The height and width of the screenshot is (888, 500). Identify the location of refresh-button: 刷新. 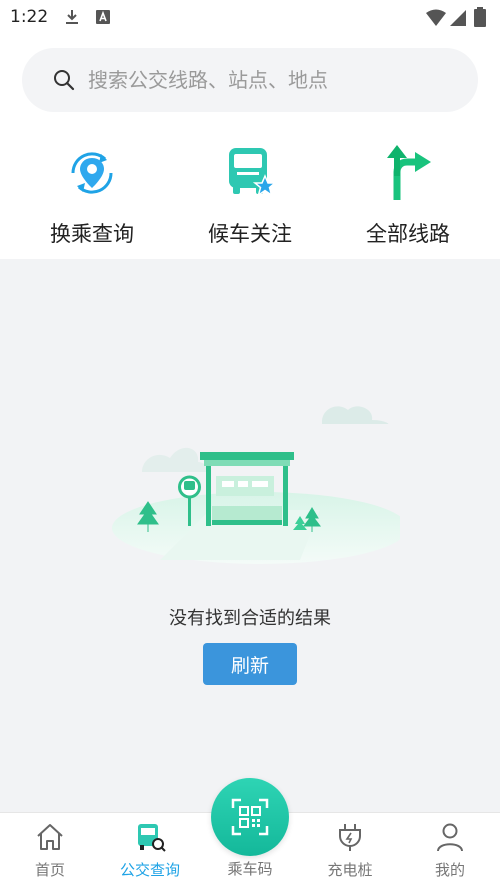
(250, 664).